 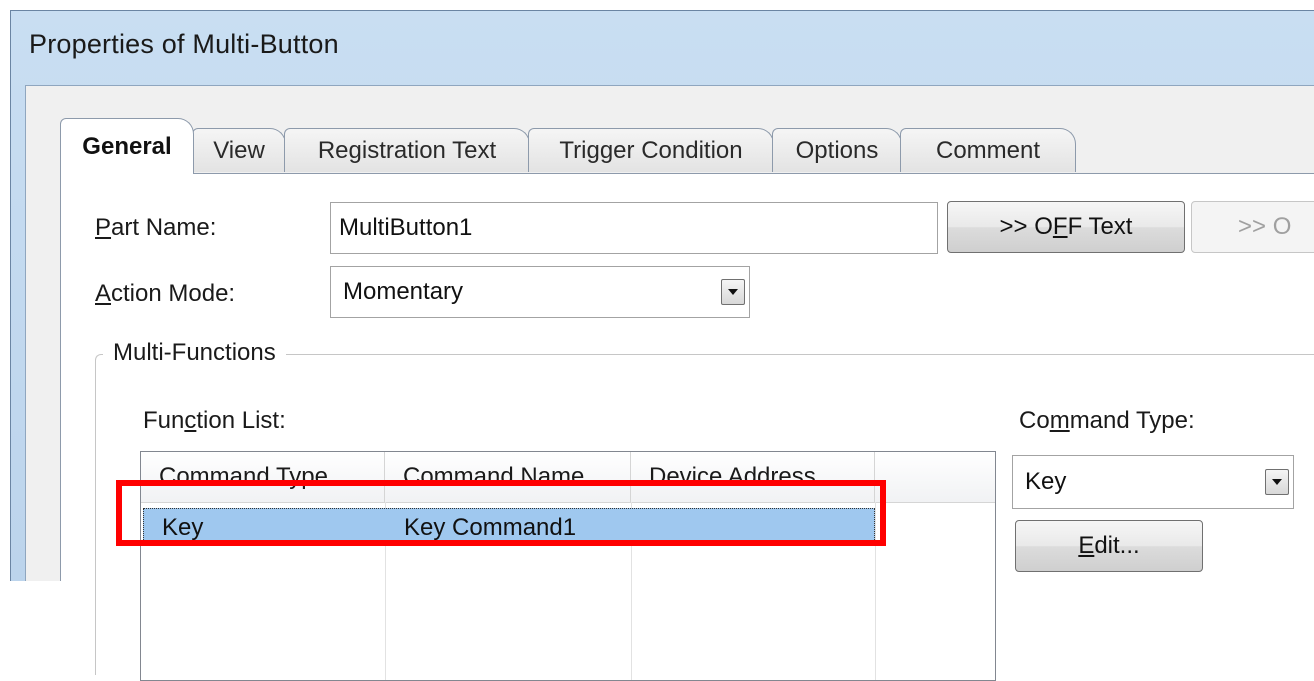 I want to click on dialog-title: Properties of Multi-Button, so click(x=184, y=44).